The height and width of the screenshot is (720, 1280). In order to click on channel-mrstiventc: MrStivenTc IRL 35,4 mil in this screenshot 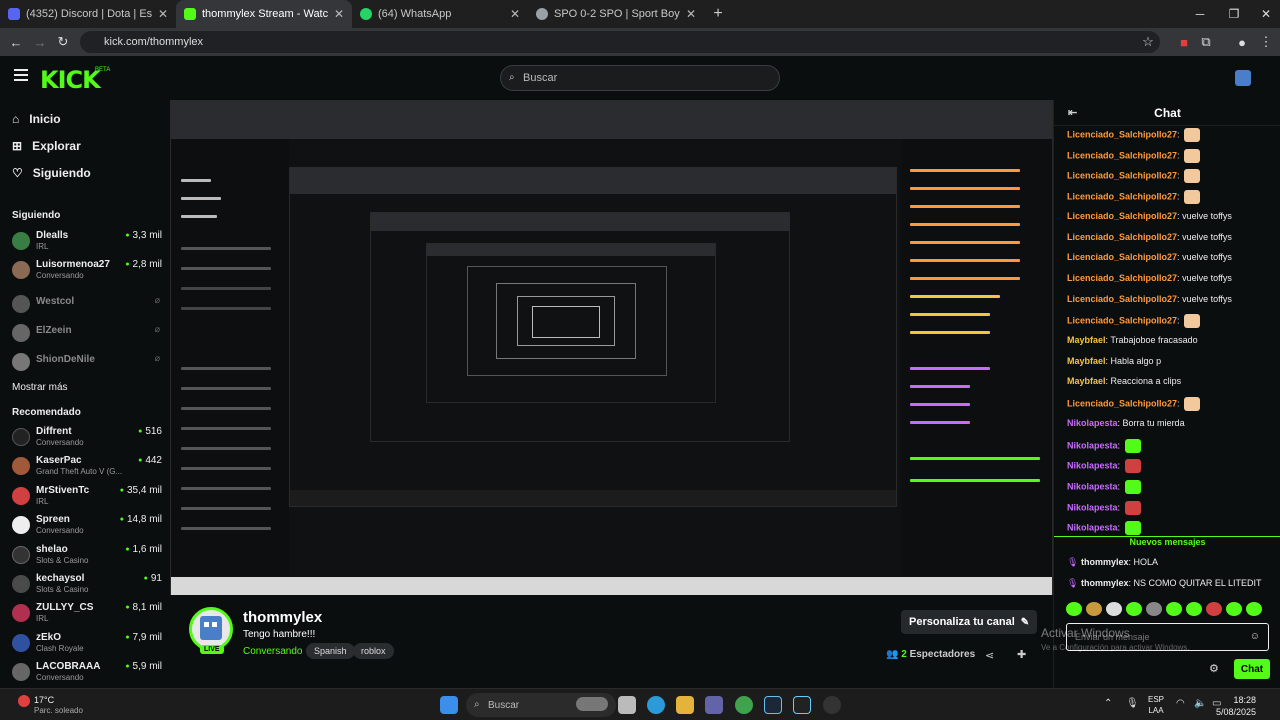, I will do `click(87, 498)`.